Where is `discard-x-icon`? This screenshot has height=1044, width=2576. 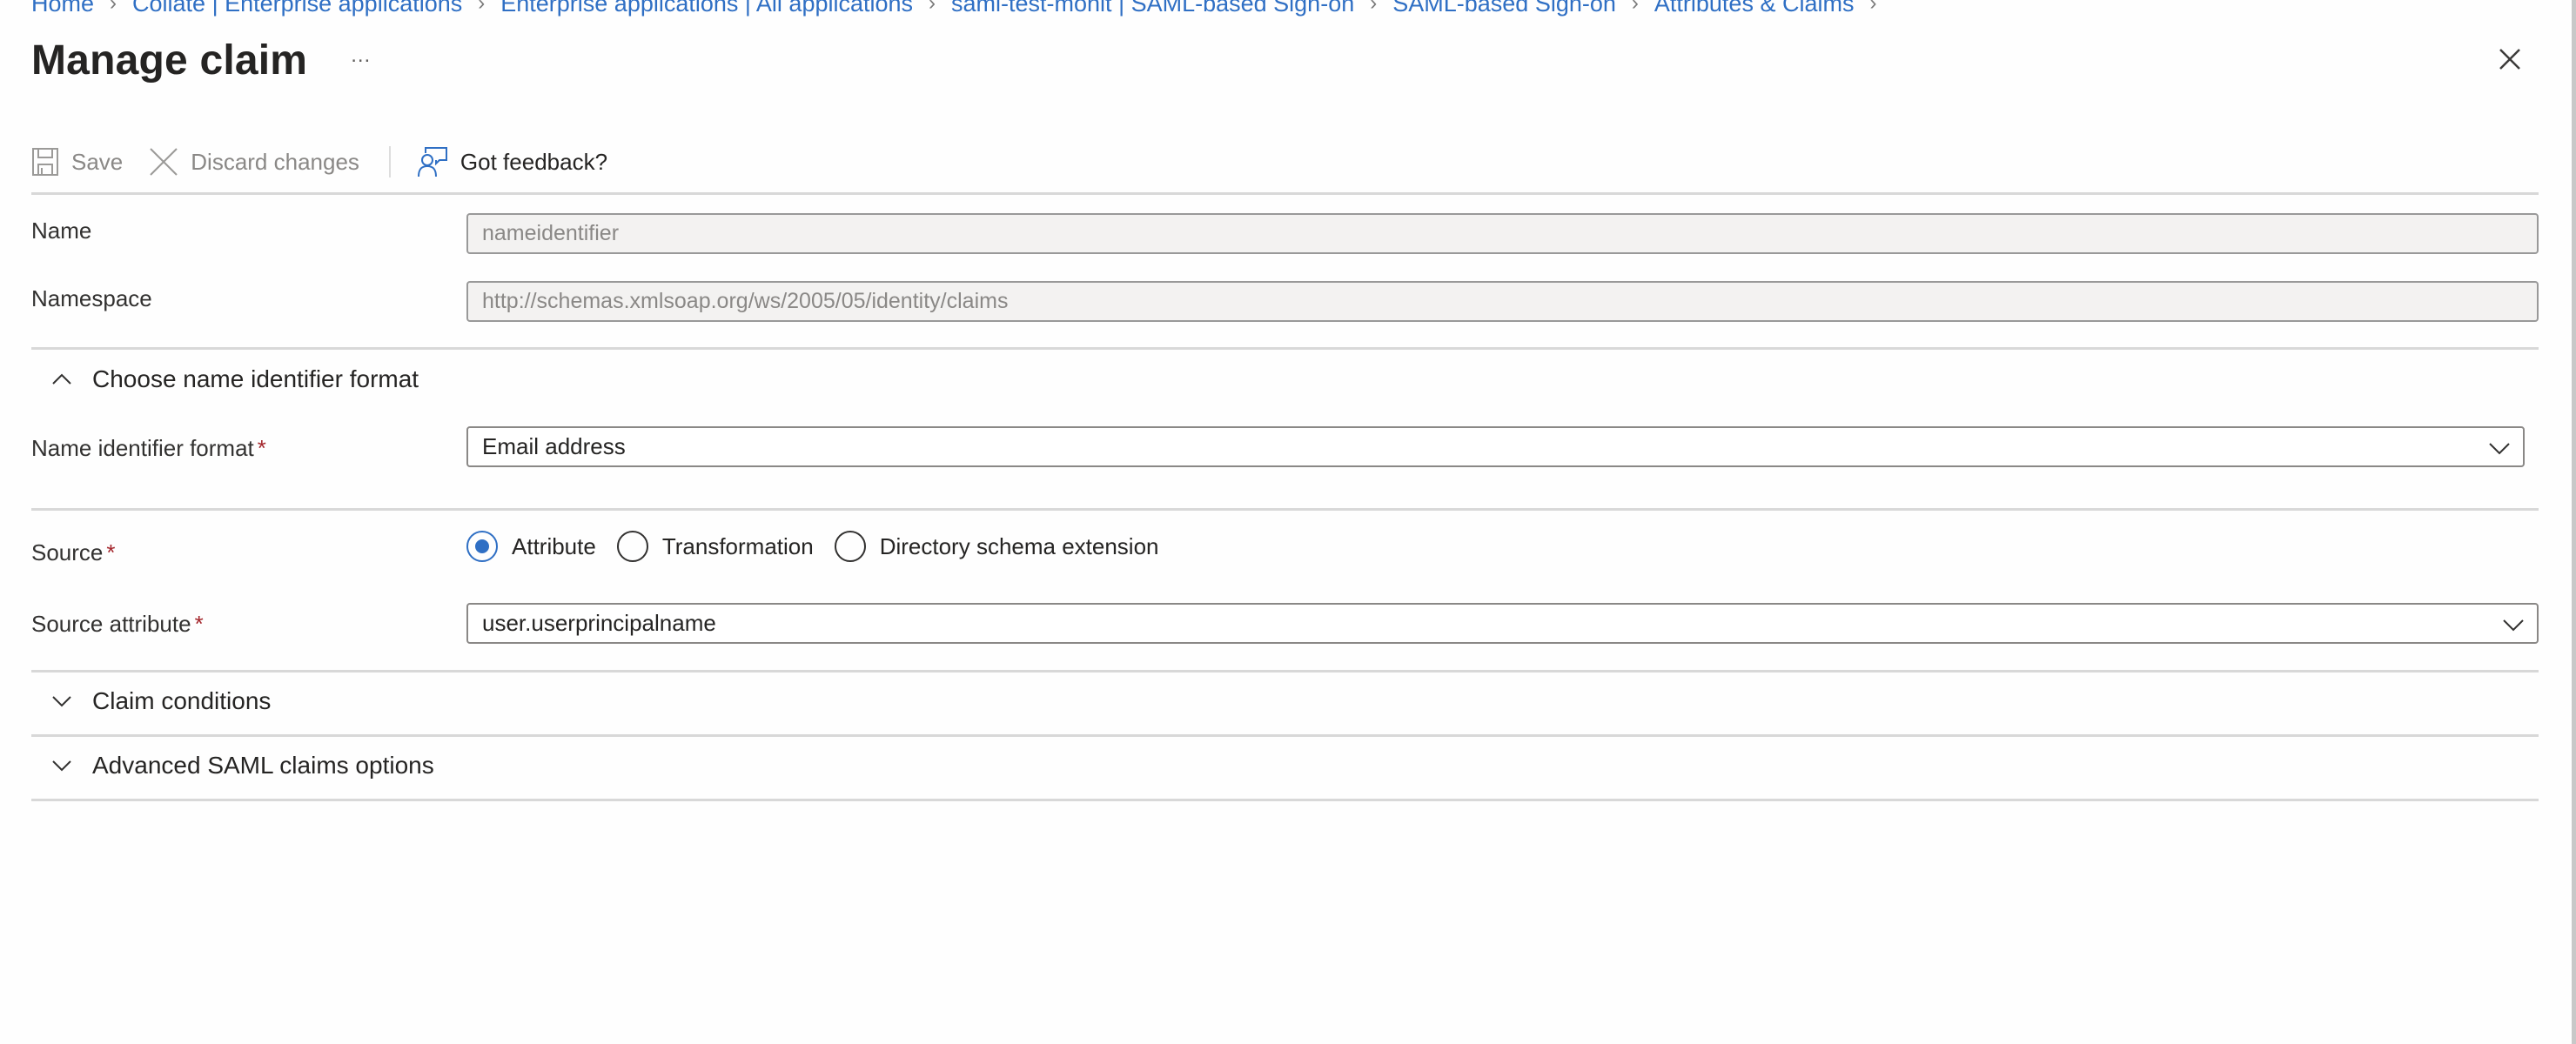
discard-x-icon is located at coordinates (164, 162).